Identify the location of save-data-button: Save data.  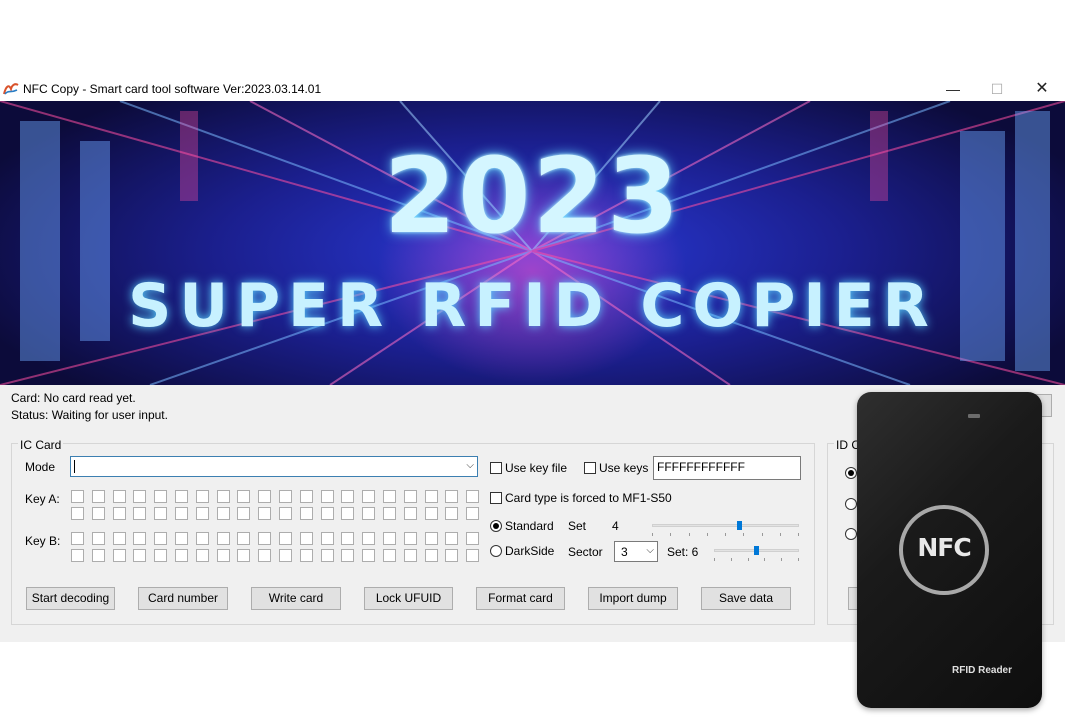
(746, 598).